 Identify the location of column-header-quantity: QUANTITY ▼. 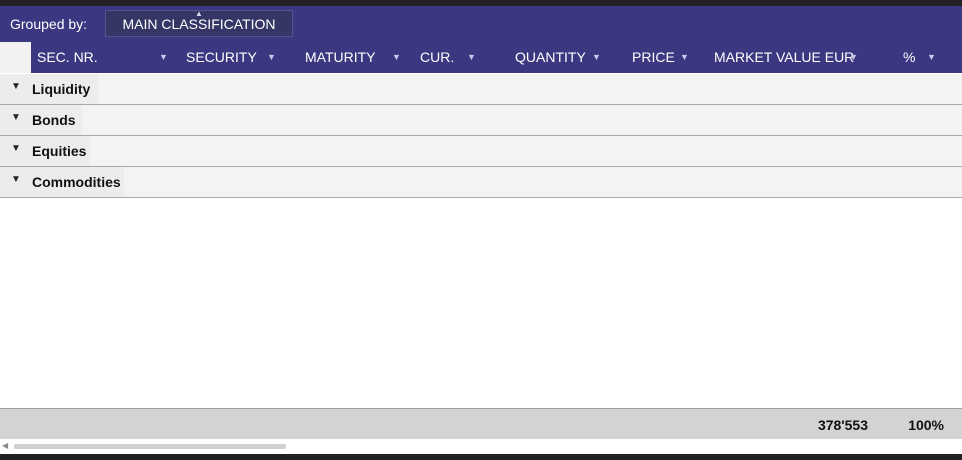
(557, 57).